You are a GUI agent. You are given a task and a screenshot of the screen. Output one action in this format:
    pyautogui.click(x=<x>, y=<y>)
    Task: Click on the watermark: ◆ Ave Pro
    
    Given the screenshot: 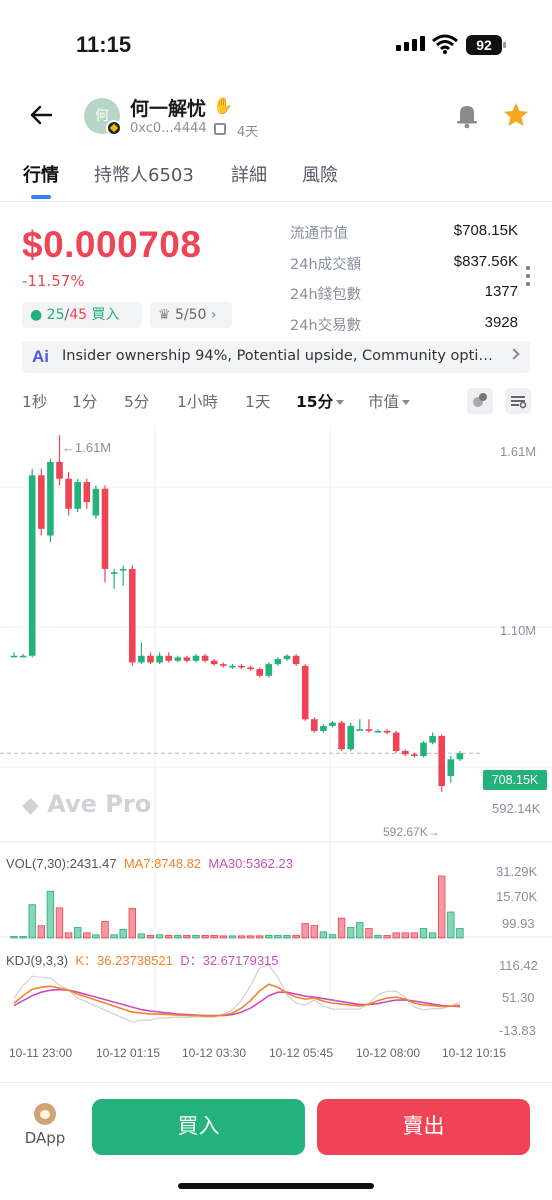 What is the action you would take?
    pyautogui.click(x=86, y=804)
    